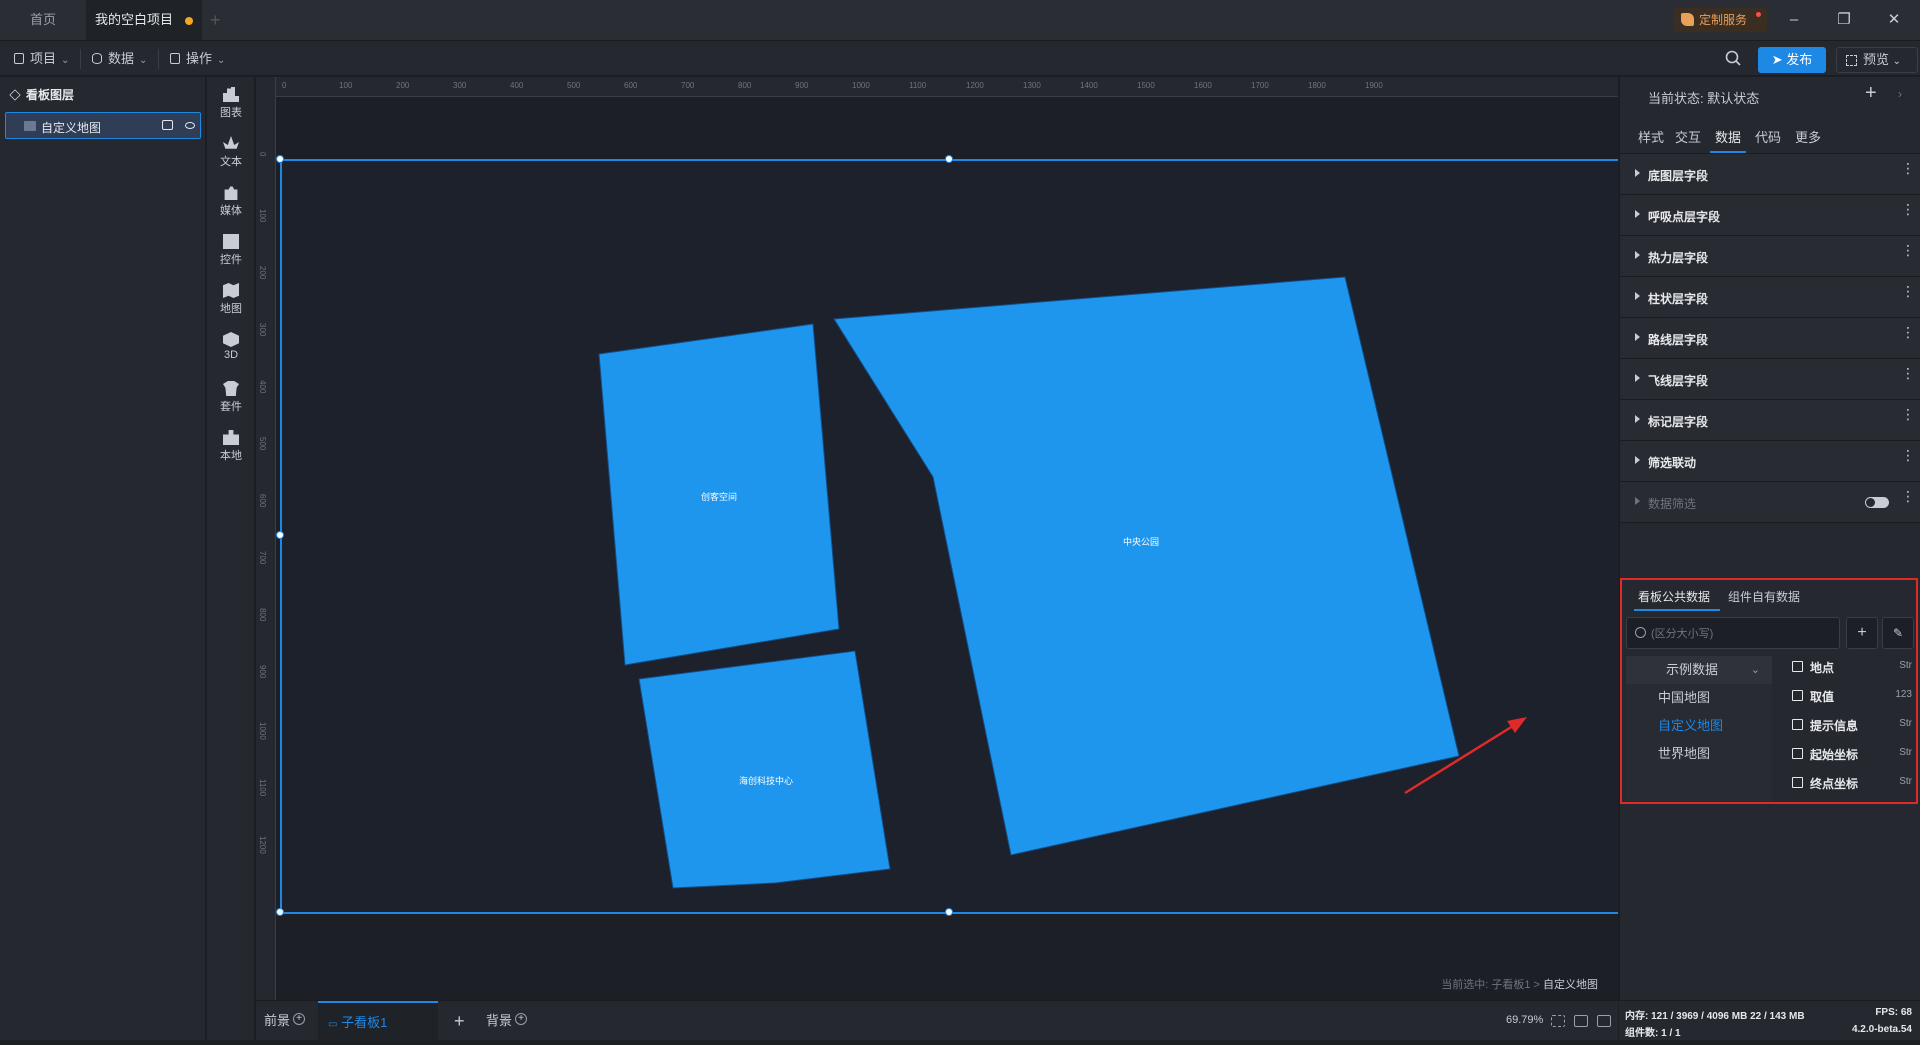 This screenshot has height=1045, width=1920. Describe the element at coordinates (1894, 20) in the screenshot. I see `close-button: ✕` at that location.